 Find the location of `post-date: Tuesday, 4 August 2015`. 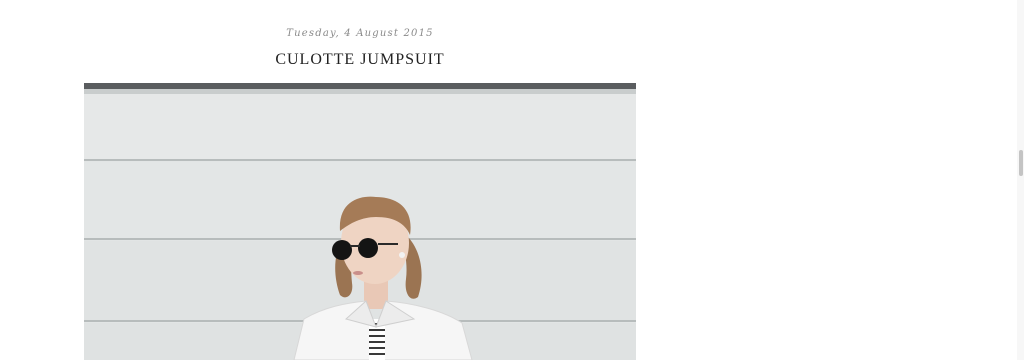

post-date: Tuesday, 4 August 2015 is located at coordinates (360, 33).